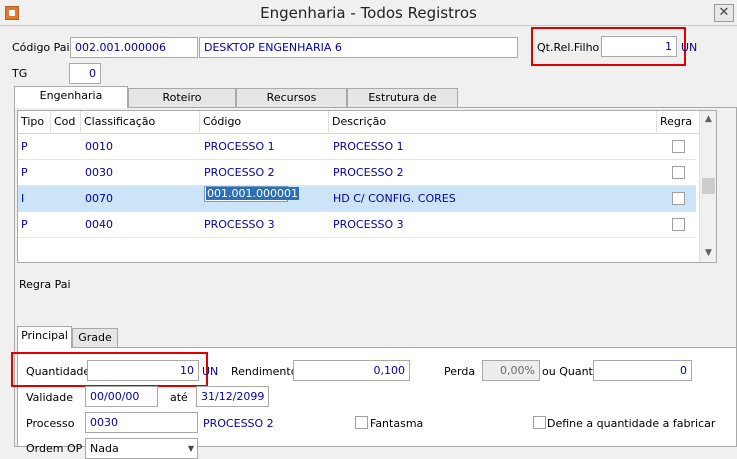 This screenshot has height=459, width=737. Describe the element at coordinates (639, 46) in the screenshot. I see `qt-rel-filho-input: 1` at that location.